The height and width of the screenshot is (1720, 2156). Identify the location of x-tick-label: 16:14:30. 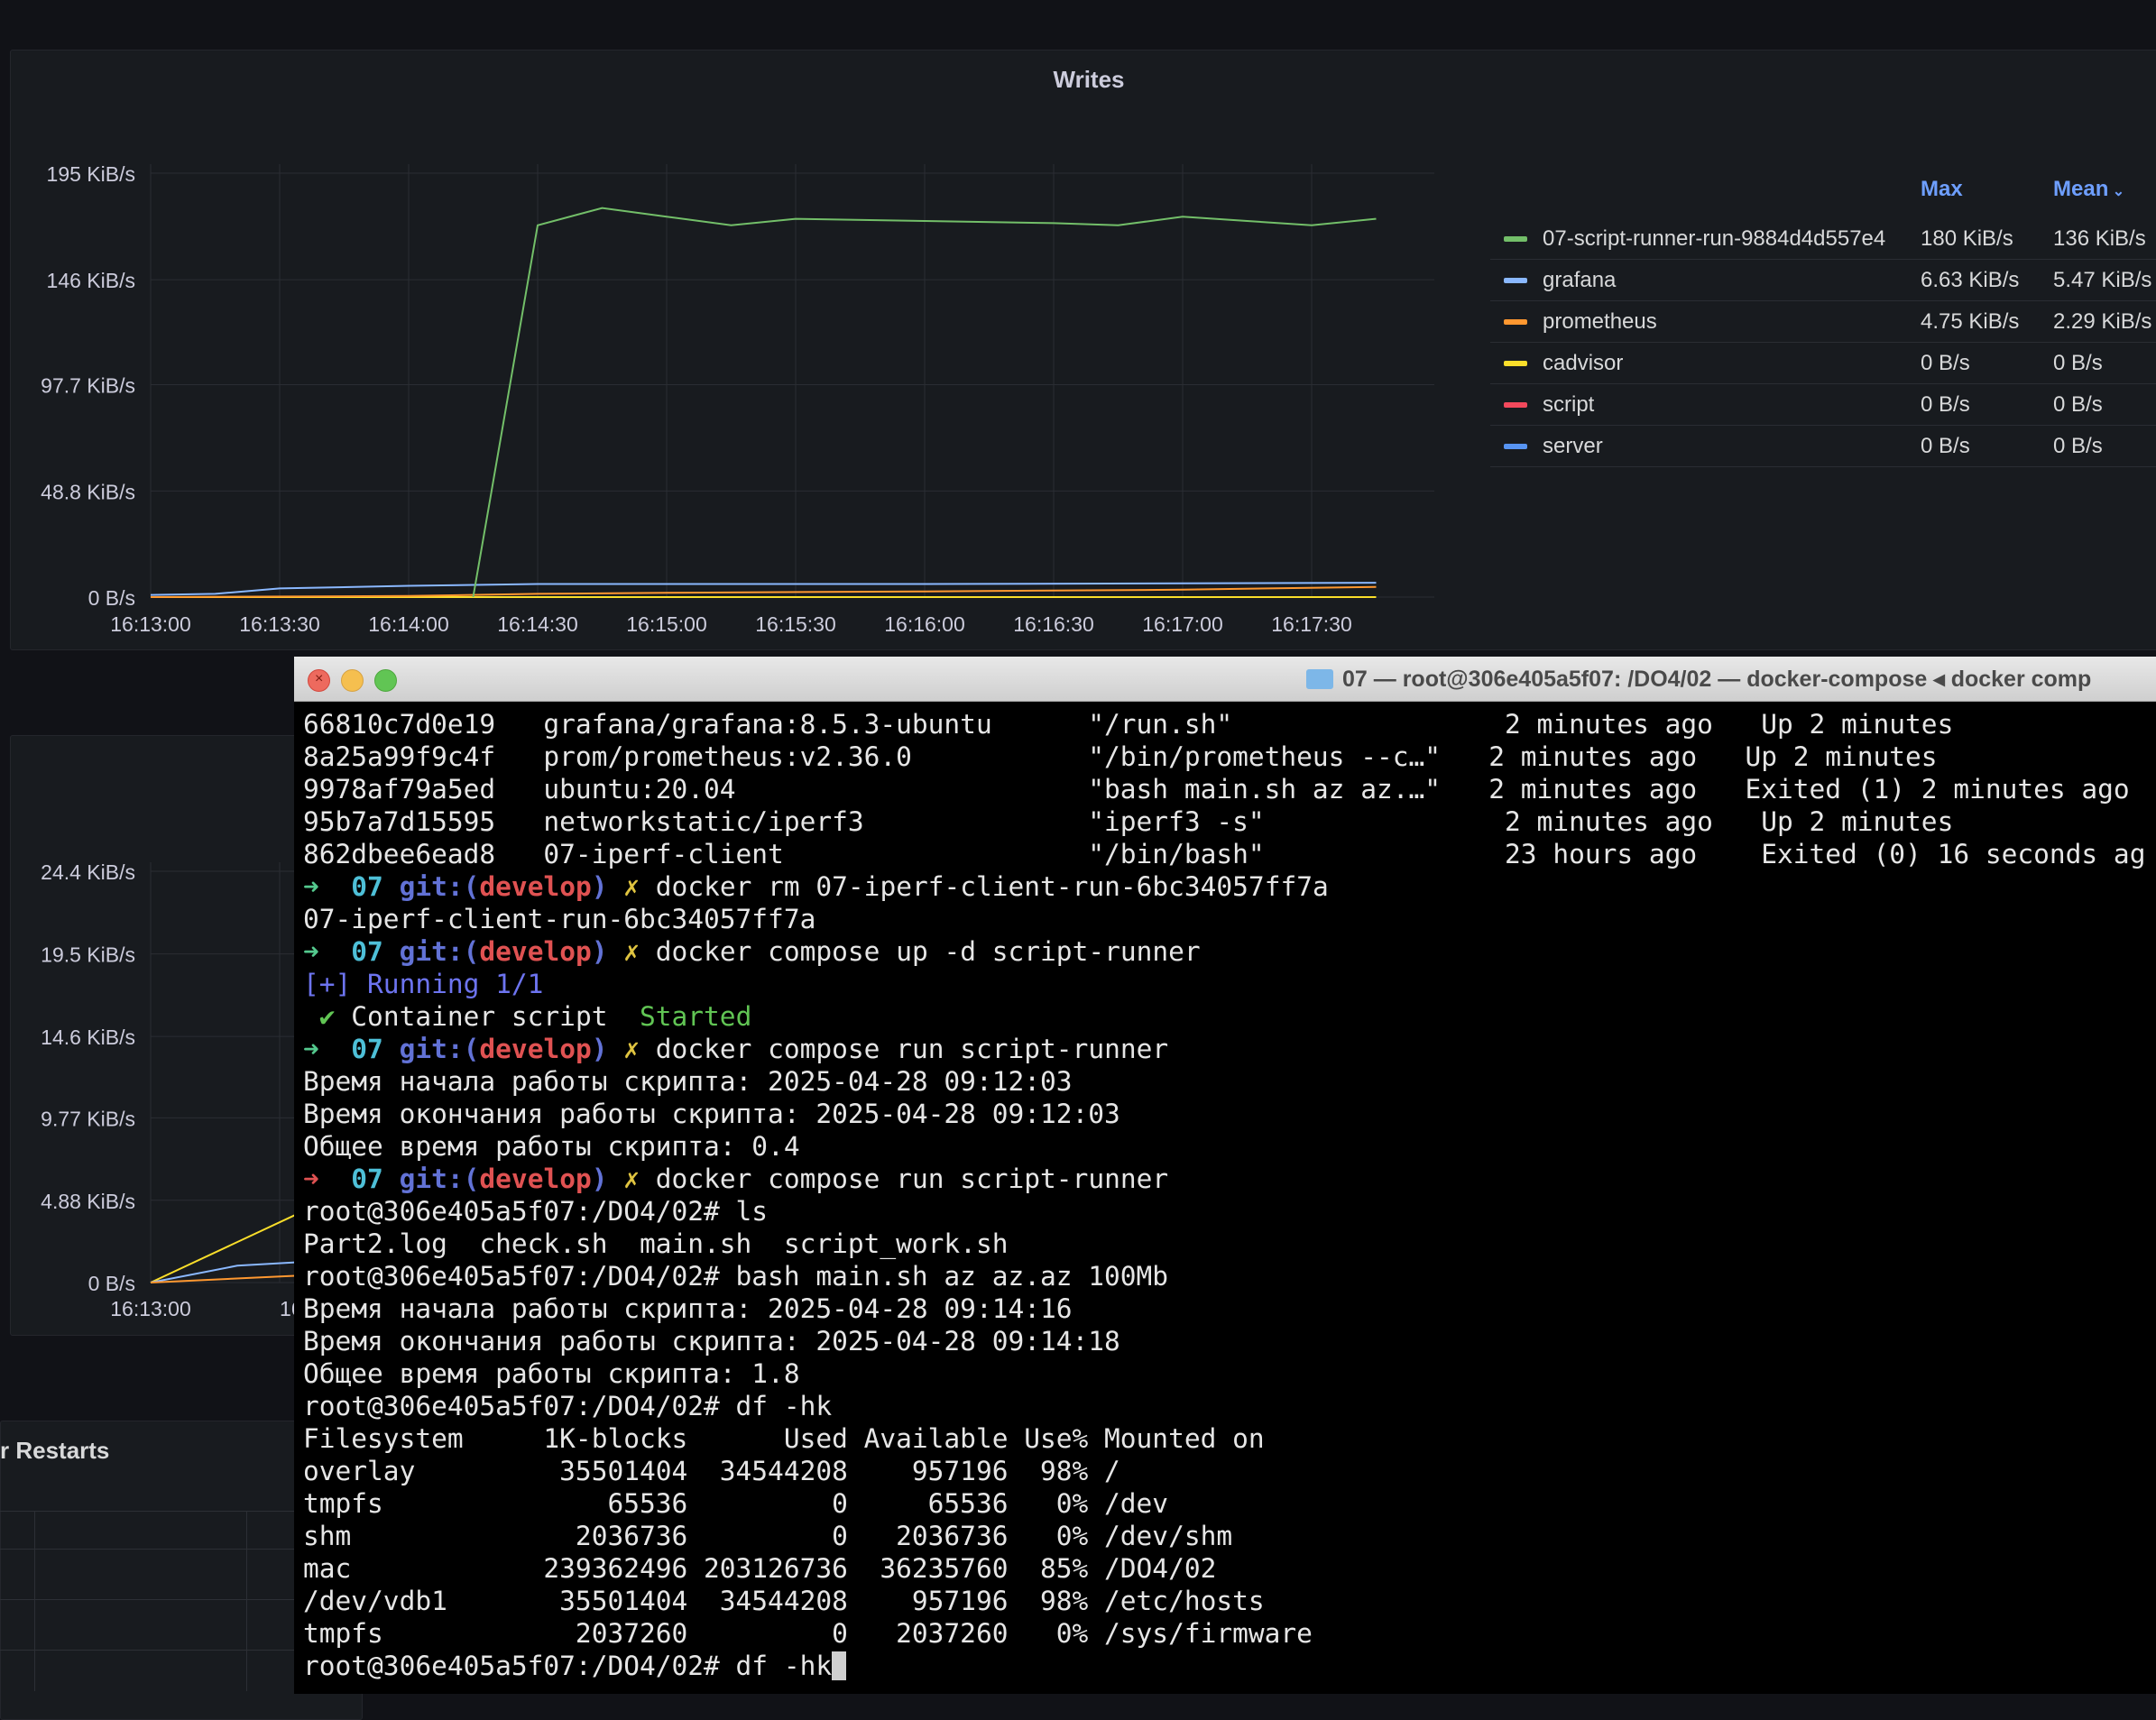
(537, 624).